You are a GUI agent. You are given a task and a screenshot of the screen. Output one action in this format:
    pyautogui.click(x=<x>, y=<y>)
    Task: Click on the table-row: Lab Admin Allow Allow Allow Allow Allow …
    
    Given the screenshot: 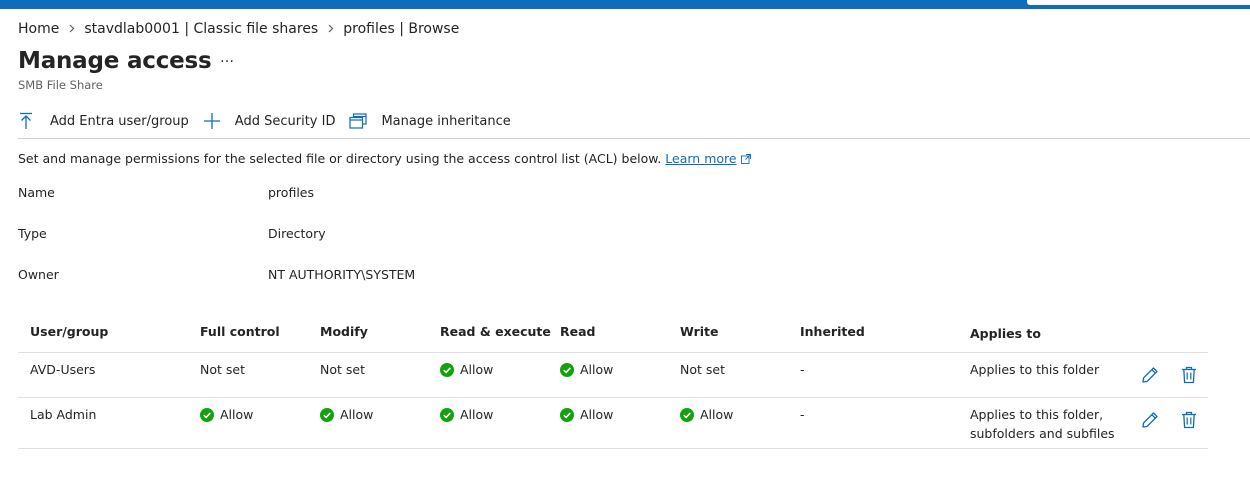 What is the action you would take?
    pyautogui.click(x=613, y=423)
    